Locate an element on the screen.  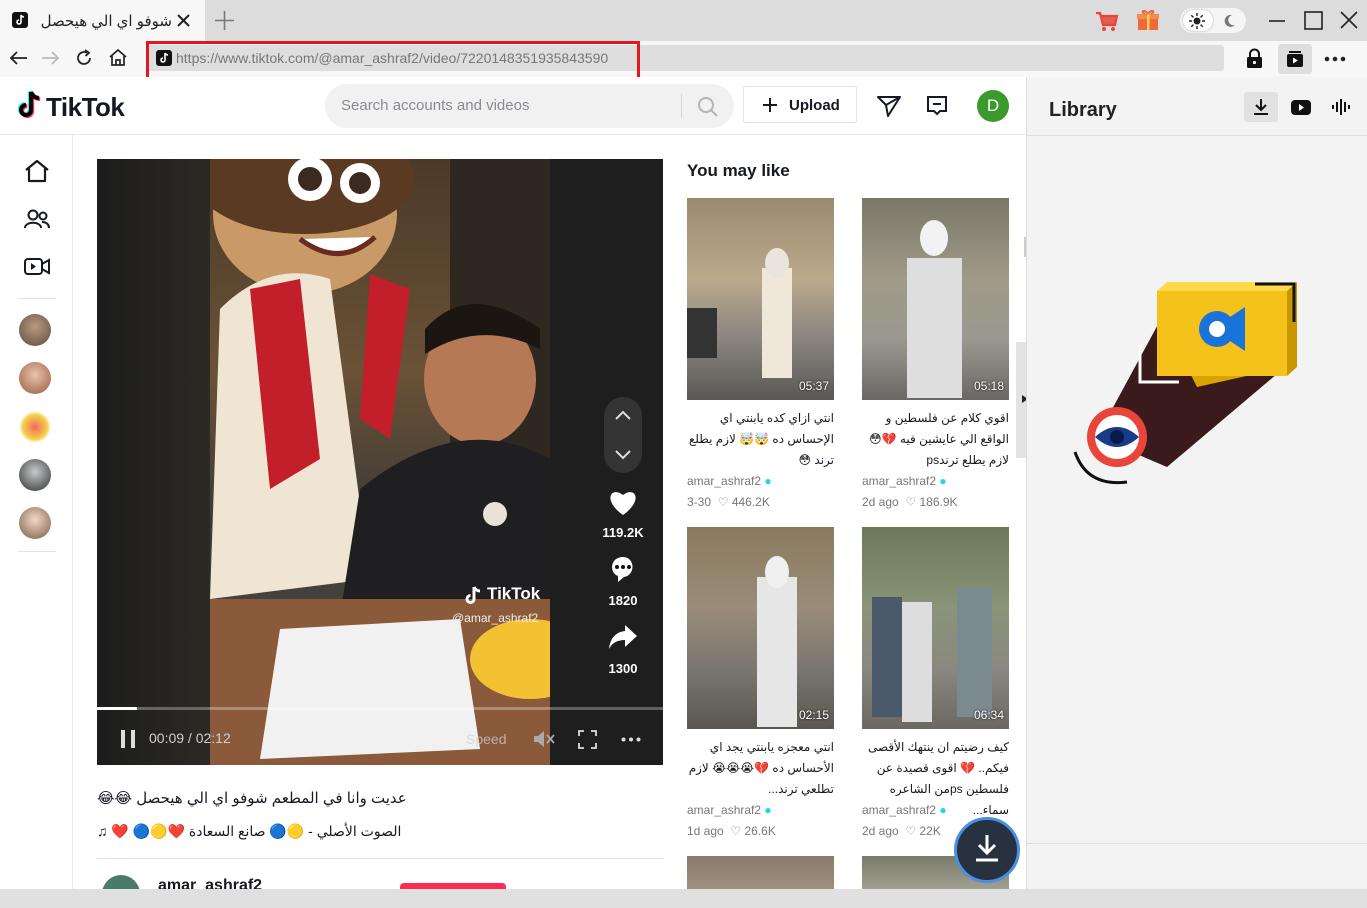
card-thumbnail: 05:18 is located at coordinates (935, 299).